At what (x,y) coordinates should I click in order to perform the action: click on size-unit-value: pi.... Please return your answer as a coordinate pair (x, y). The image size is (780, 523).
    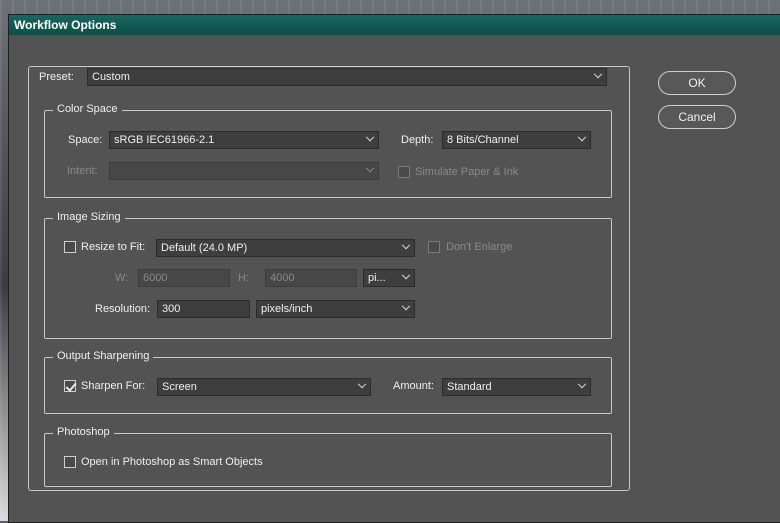
    Looking at the image, I should click on (377, 278).